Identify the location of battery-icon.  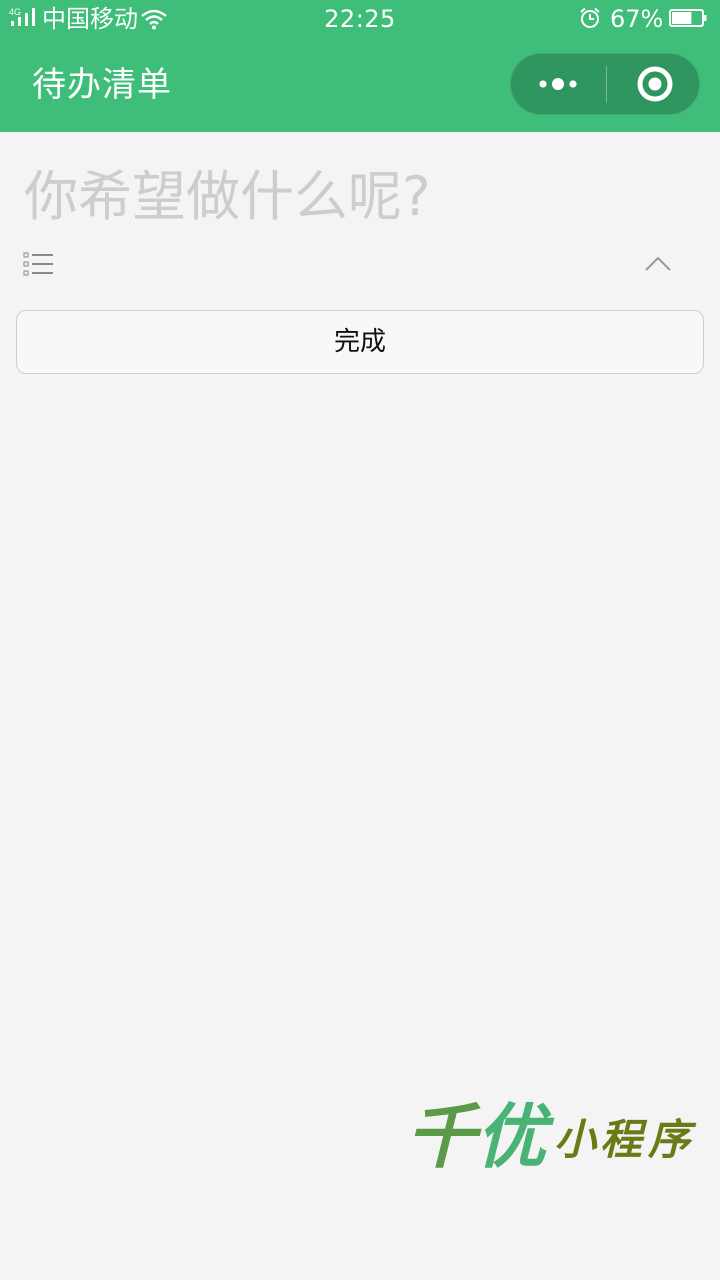
(688, 18).